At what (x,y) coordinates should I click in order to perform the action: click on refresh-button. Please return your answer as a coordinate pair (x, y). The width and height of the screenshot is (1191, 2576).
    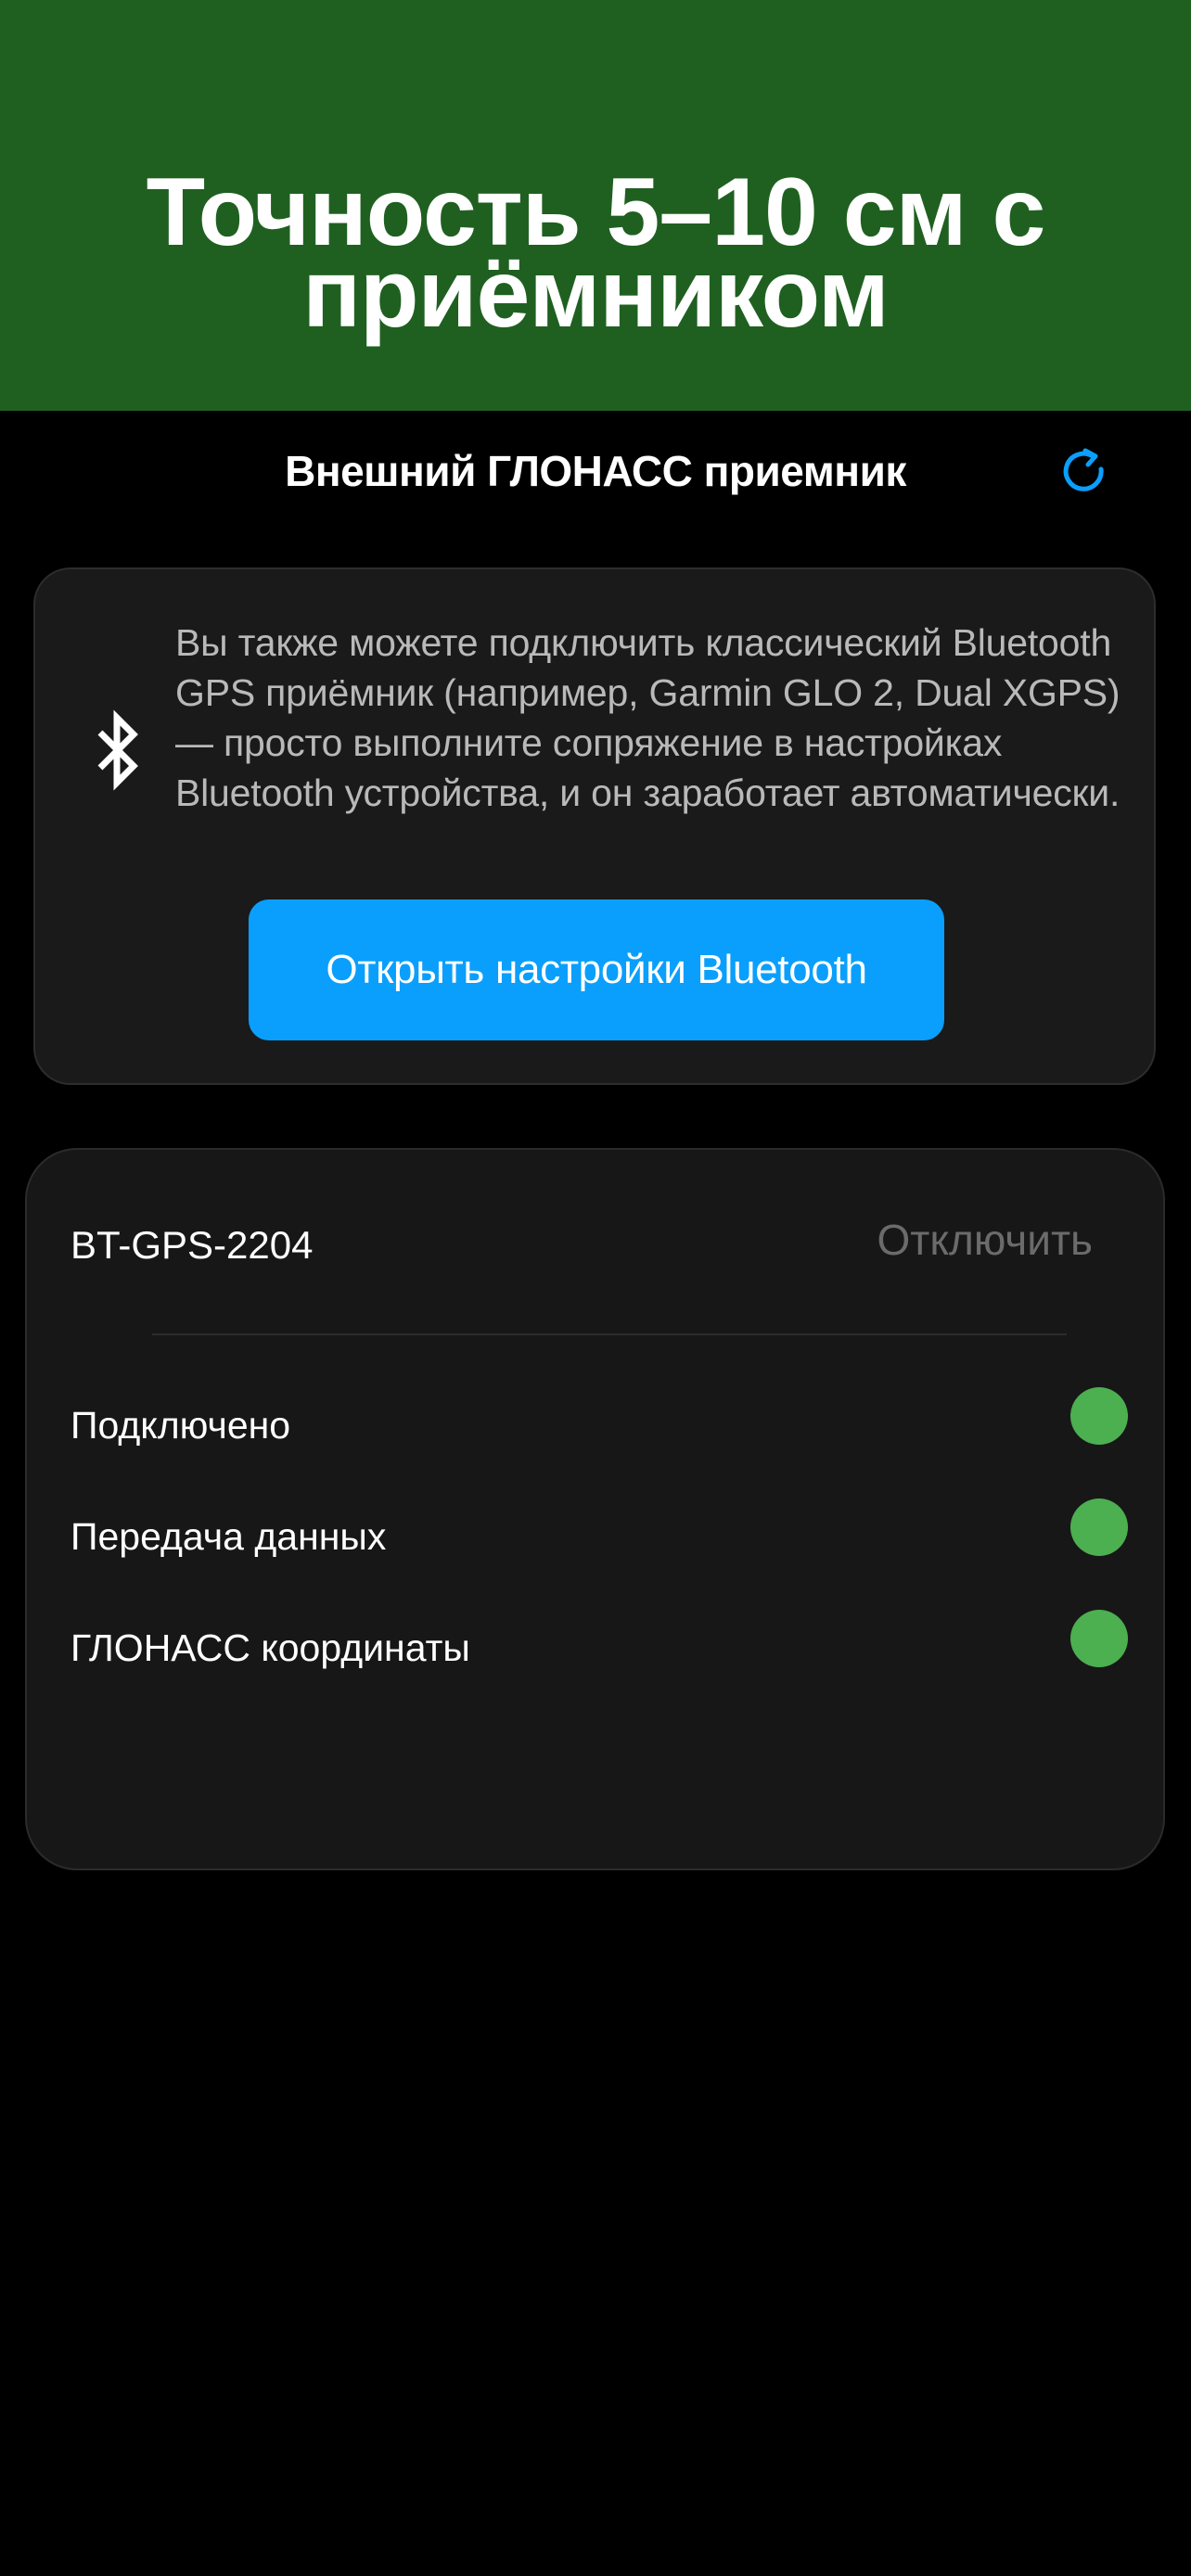
    Looking at the image, I should click on (1085, 471).